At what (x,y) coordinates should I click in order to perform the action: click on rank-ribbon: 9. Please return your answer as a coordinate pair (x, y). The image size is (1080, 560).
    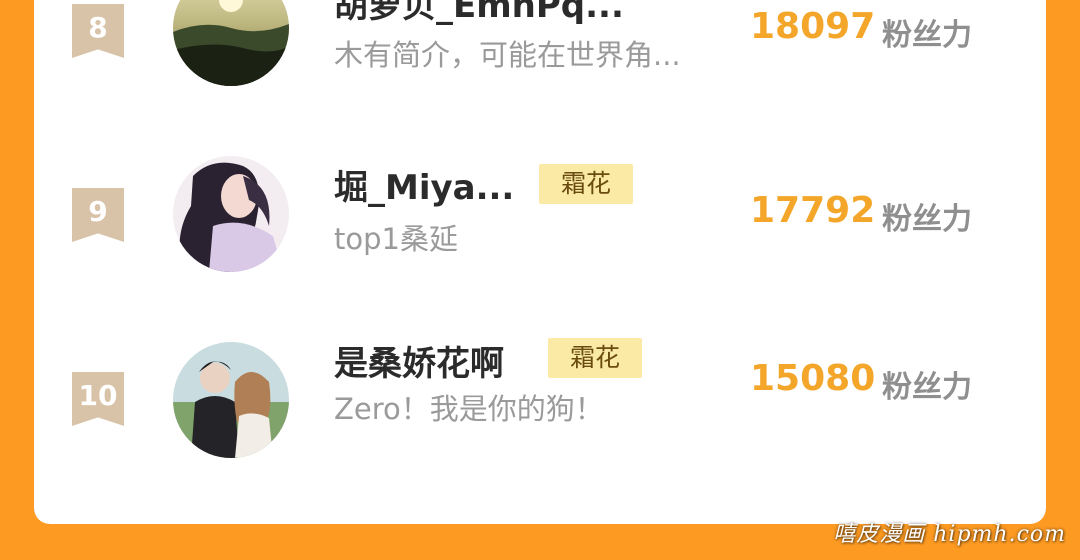
    Looking at the image, I should click on (98, 215).